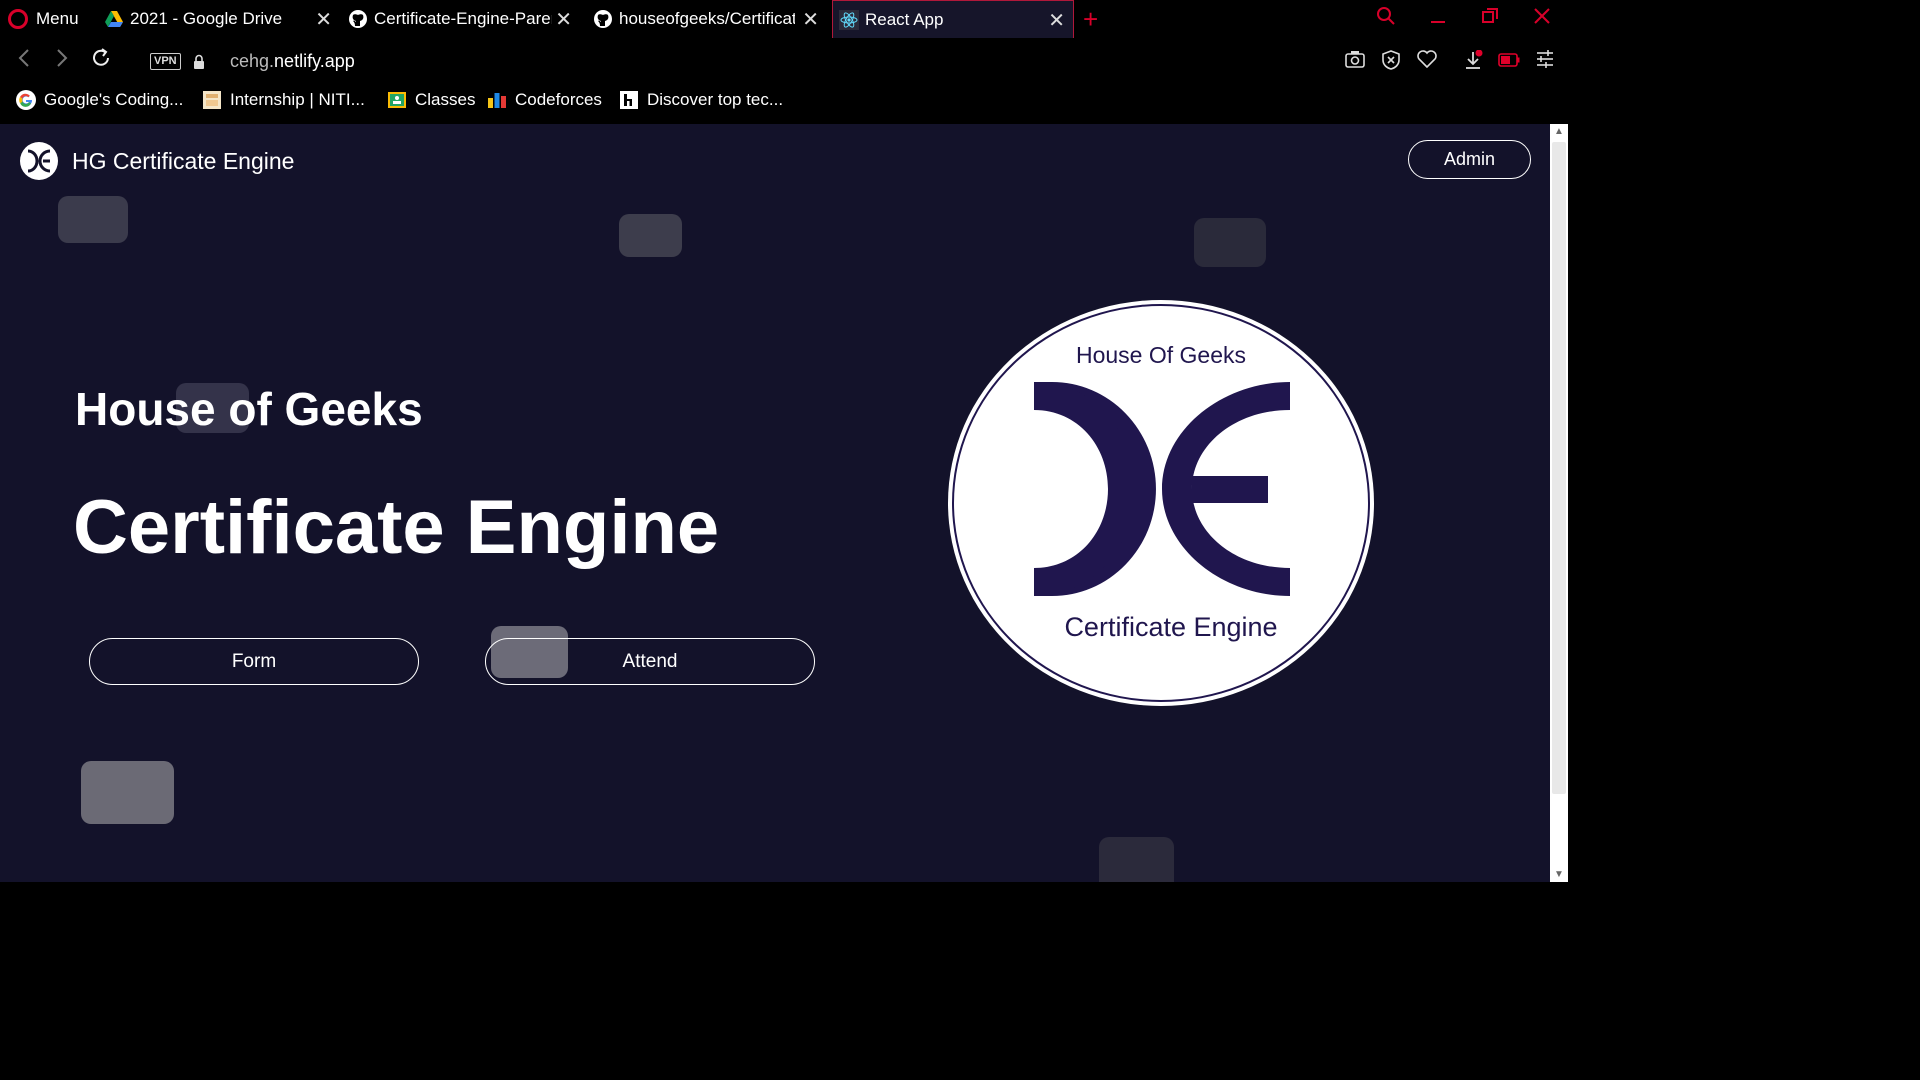 The height and width of the screenshot is (1080, 1920). What do you see at coordinates (396, 527) in the screenshot?
I see `hero-title: Certificate Engine` at bounding box center [396, 527].